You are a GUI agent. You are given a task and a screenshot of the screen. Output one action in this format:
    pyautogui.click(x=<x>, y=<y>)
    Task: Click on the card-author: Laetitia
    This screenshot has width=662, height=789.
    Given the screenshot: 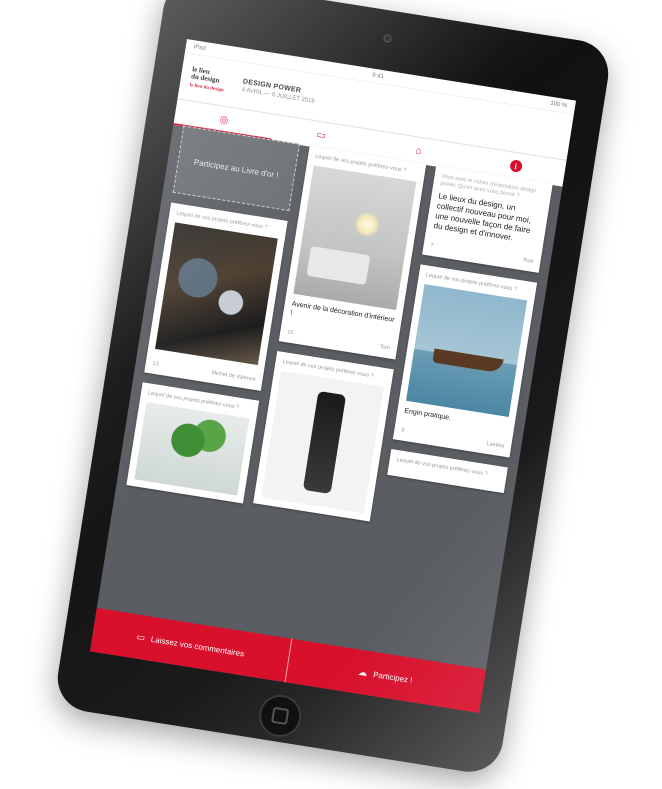 What is the action you would take?
    pyautogui.click(x=495, y=445)
    